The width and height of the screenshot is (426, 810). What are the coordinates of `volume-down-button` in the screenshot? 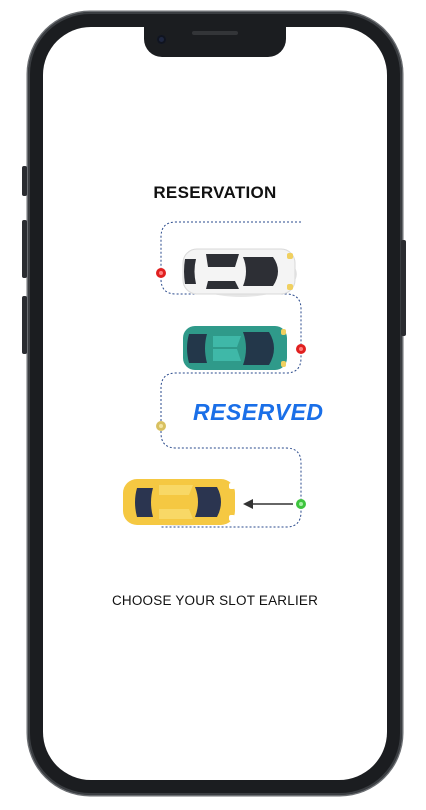 It's located at (24, 325).